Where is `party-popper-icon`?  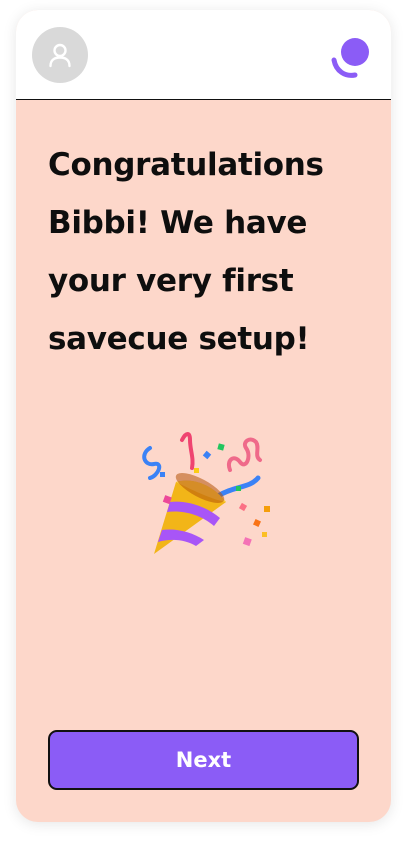
party-popper-icon is located at coordinates (206, 493).